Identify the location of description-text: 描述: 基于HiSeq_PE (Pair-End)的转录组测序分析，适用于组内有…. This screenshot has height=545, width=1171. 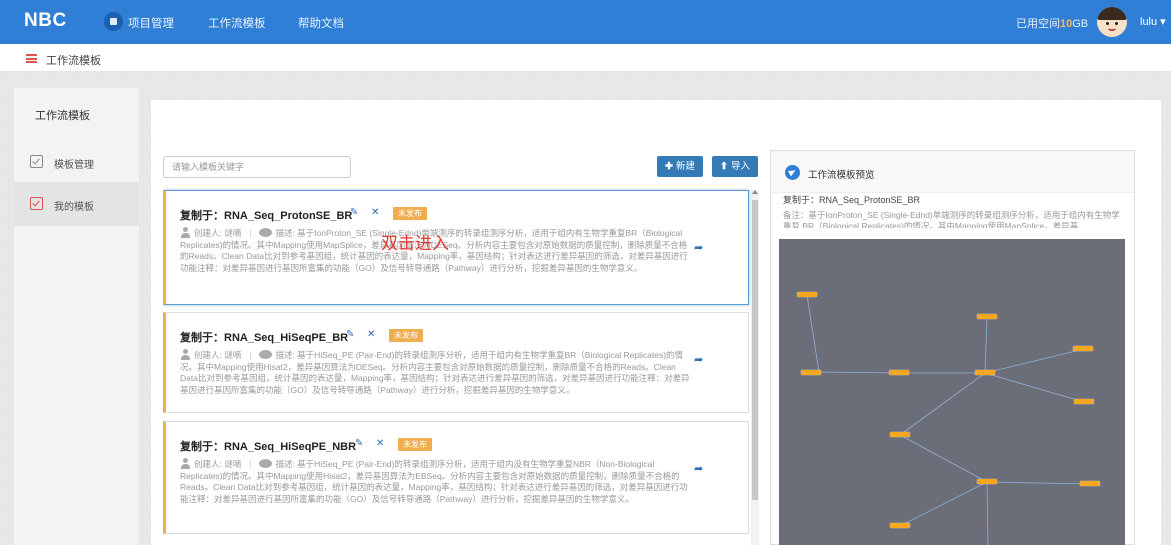
(435, 372).